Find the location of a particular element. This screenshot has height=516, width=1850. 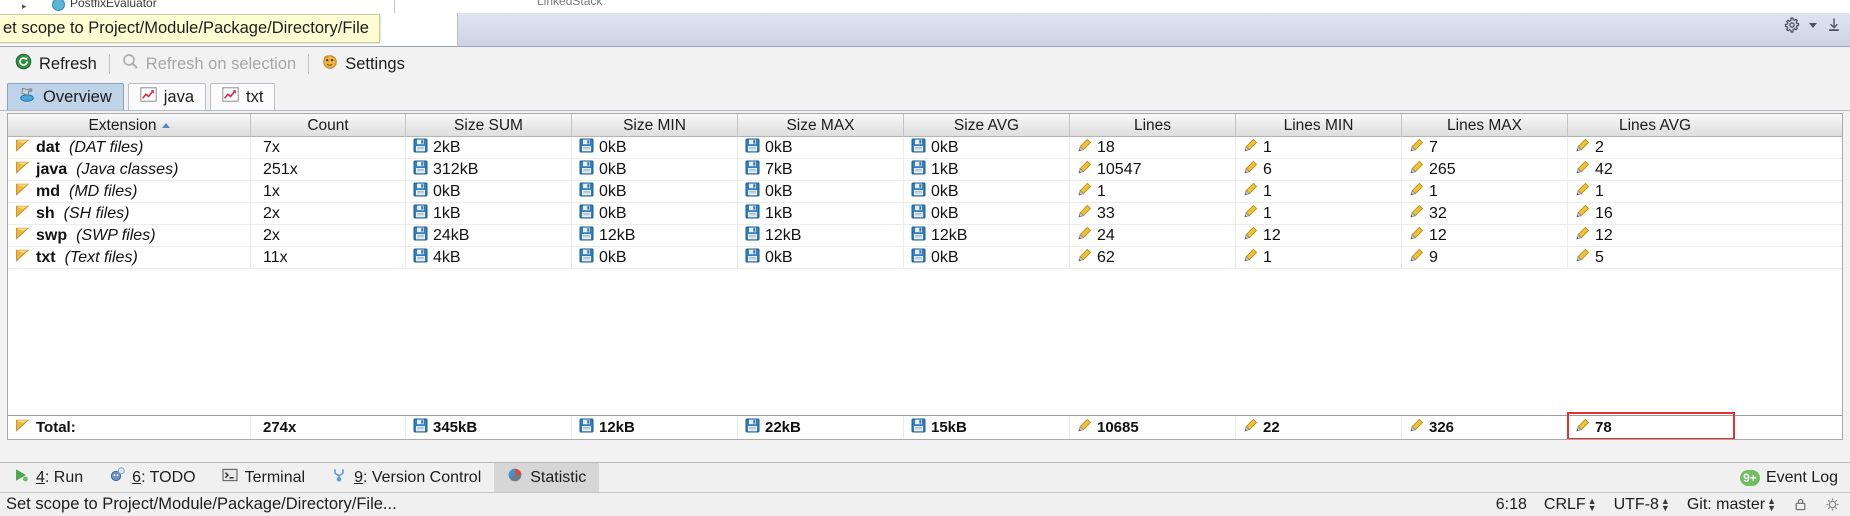

extension-description: (Java classes) is located at coordinates (127, 169).